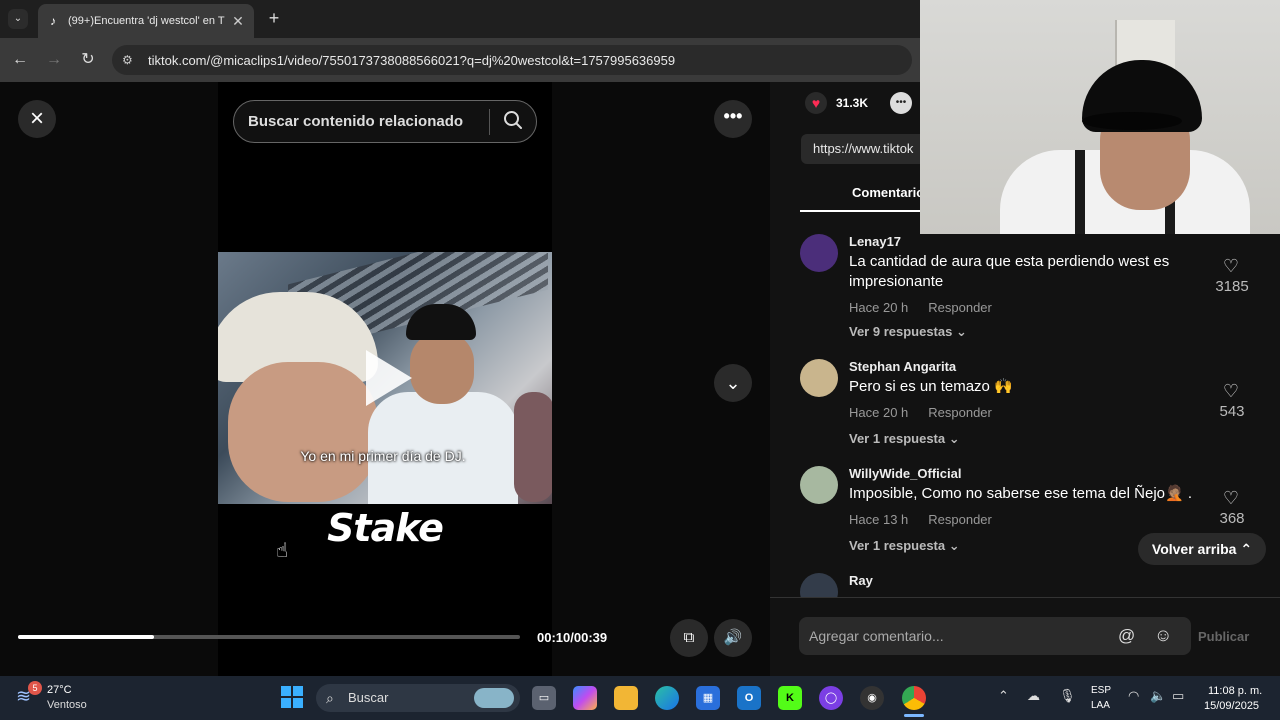 The width and height of the screenshot is (1280, 720). Describe the element at coordinates (1100, 705) in the screenshot. I see `keyboard-layout: LAA` at that location.